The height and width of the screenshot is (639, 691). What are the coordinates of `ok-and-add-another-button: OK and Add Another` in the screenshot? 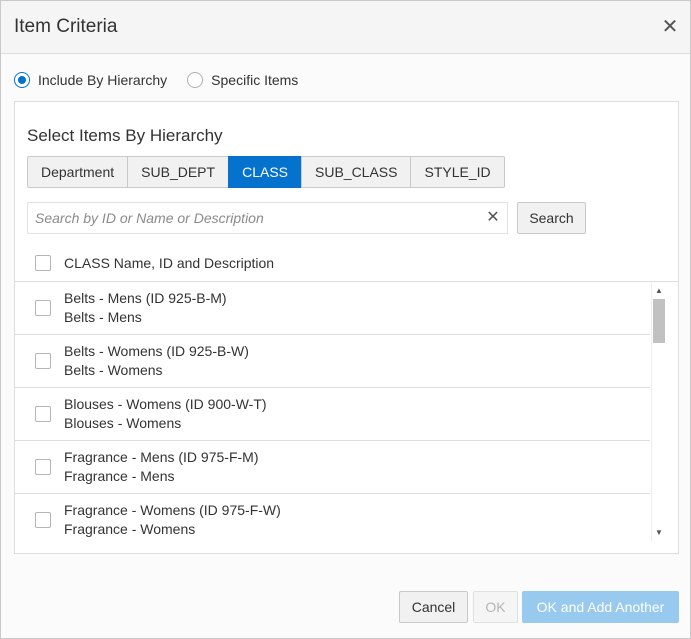 It's located at (600, 607).